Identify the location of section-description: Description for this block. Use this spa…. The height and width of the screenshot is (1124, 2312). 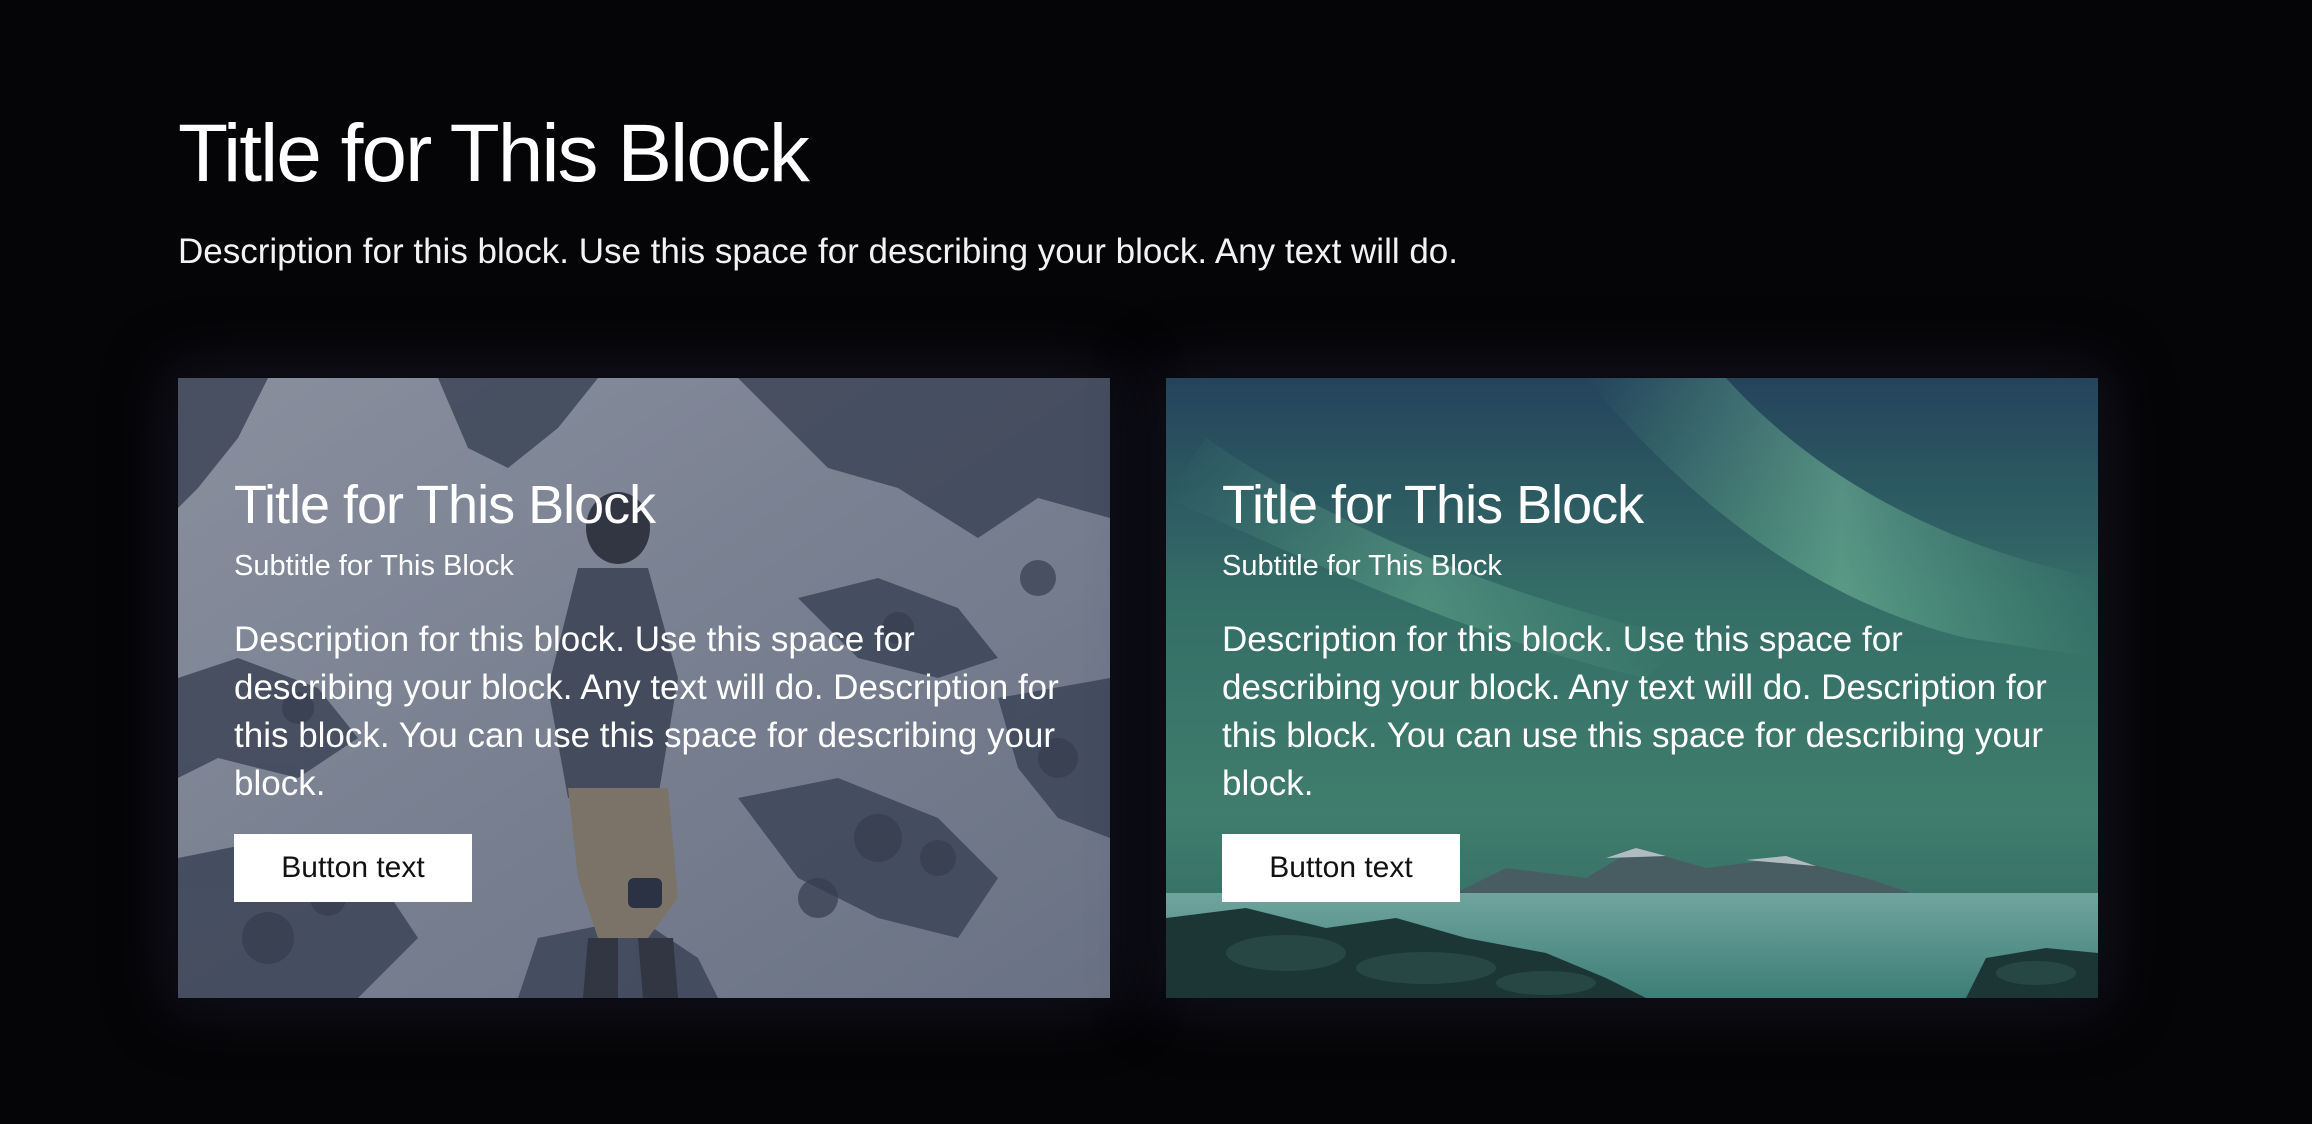
(818, 251).